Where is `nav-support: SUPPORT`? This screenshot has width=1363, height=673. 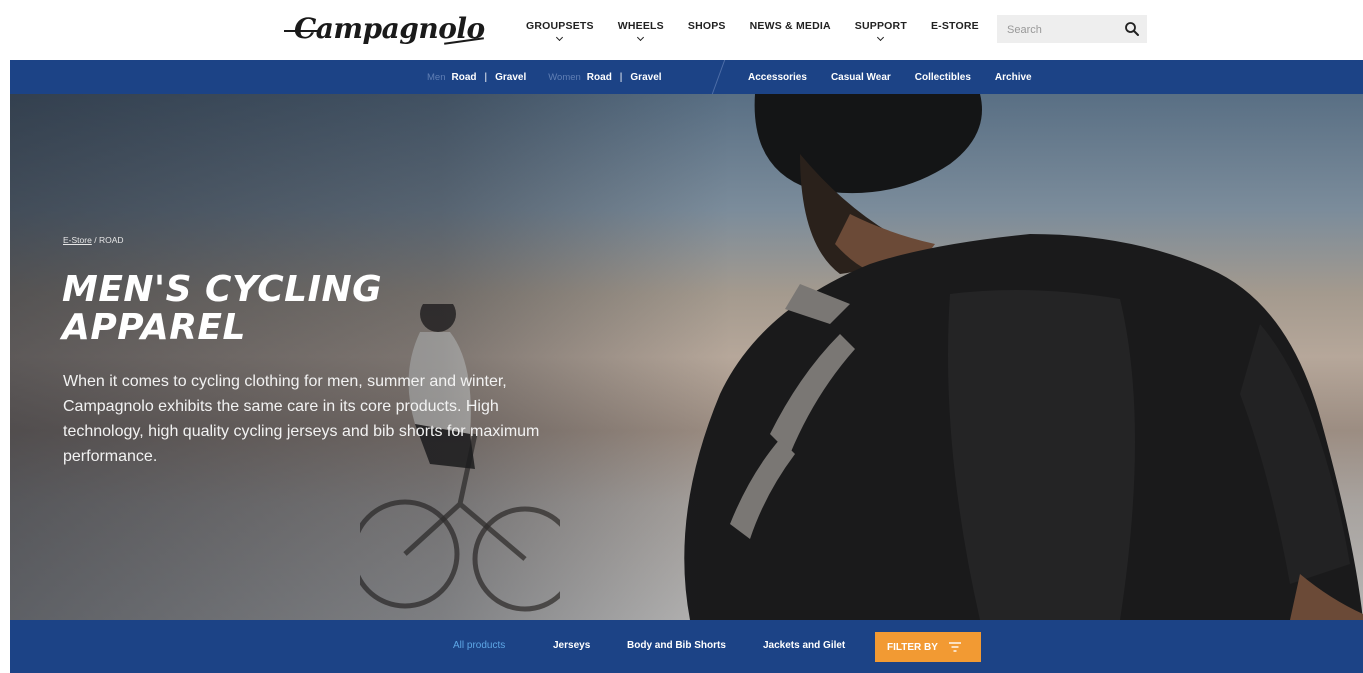 nav-support: SUPPORT is located at coordinates (881, 35).